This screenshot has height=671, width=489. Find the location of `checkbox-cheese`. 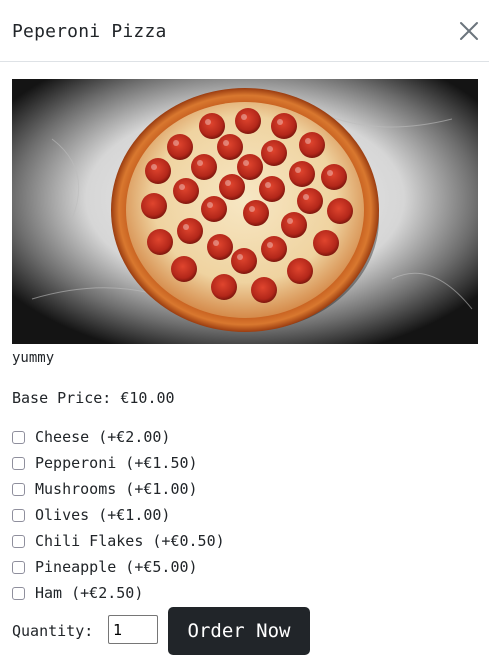

checkbox-cheese is located at coordinates (18, 437).